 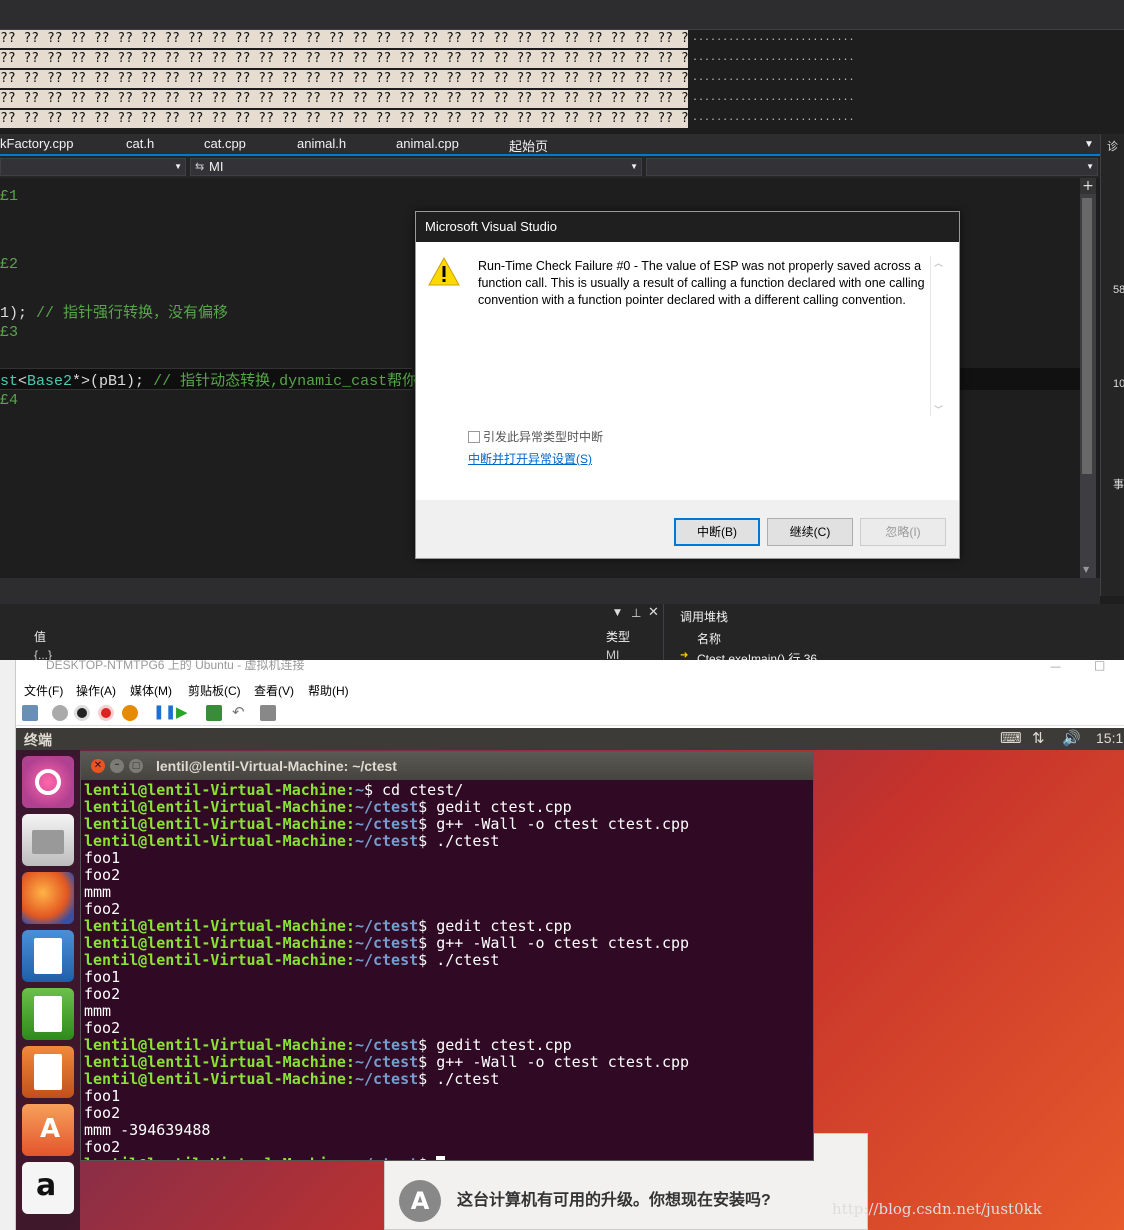 What do you see at coordinates (1055, 666) in the screenshot?
I see `minimize-icon: —` at bounding box center [1055, 666].